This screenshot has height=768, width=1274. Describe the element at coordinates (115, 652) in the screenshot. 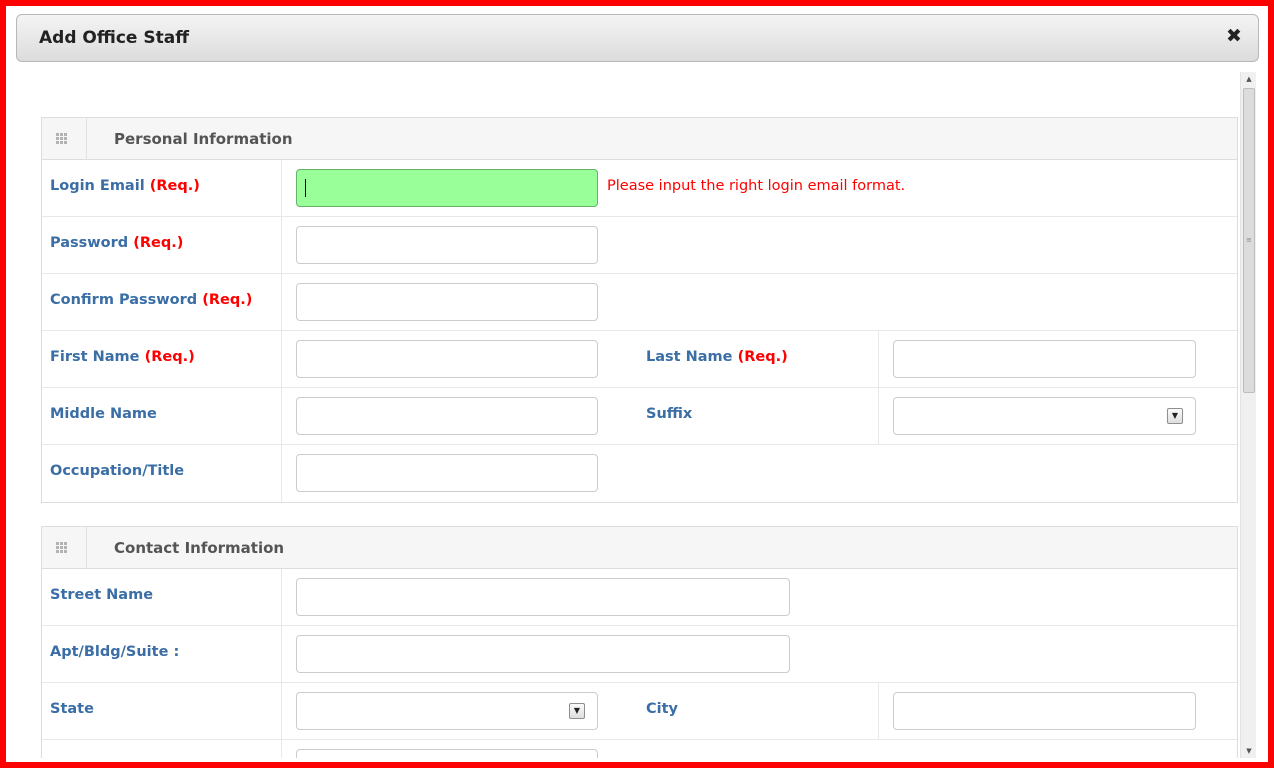

I see `apt-bldg-suite-label: Apt/Bldg/Suite :` at that location.